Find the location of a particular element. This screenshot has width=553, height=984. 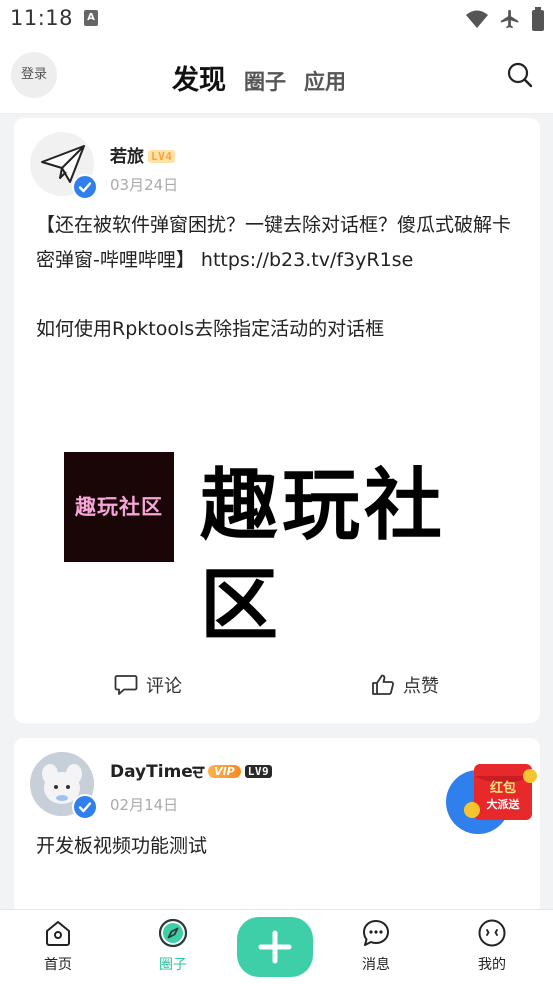

nav-home: 首页 is located at coordinates (58, 946).